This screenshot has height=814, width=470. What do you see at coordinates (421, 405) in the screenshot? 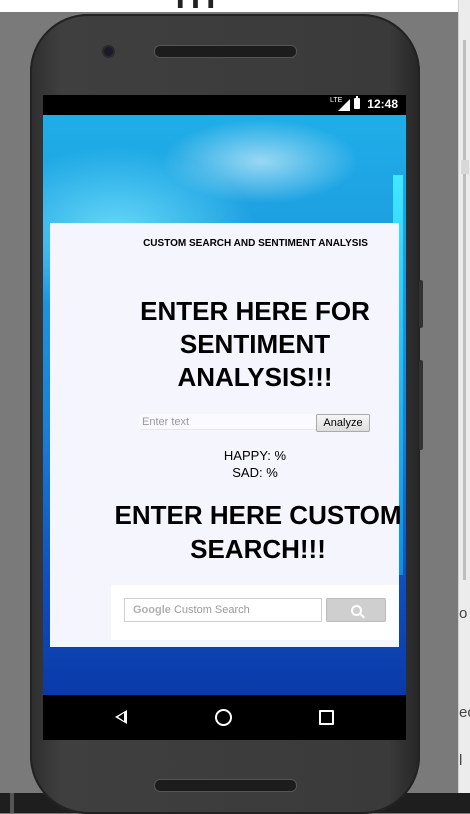
I see `volume-button` at bounding box center [421, 405].